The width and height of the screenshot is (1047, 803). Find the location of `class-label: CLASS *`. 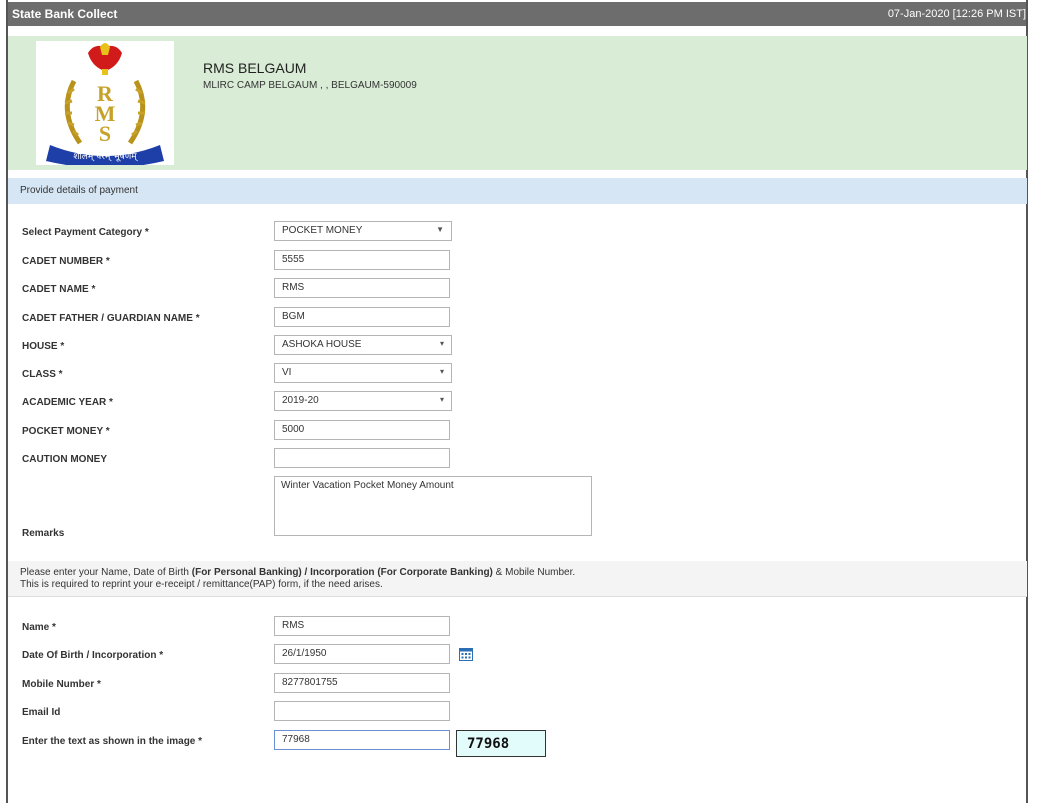

class-label: CLASS * is located at coordinates (42, 374).